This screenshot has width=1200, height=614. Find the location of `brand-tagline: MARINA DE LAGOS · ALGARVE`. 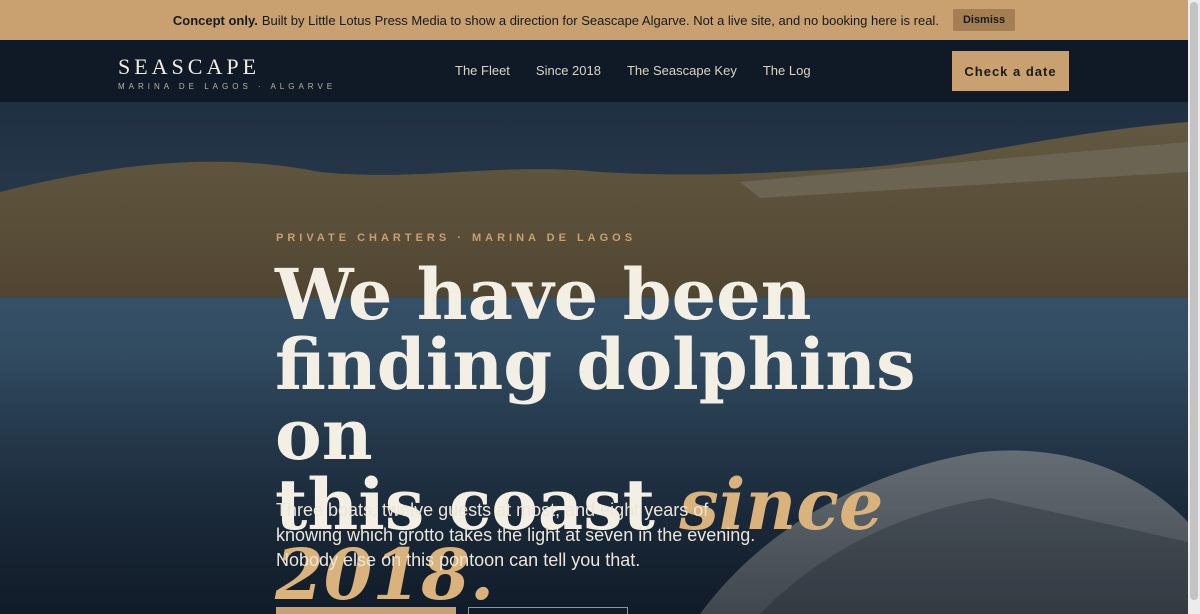

brand-tagline: MARINA DE LAGOS · ALGARVE is located at coordinates (227, 86).